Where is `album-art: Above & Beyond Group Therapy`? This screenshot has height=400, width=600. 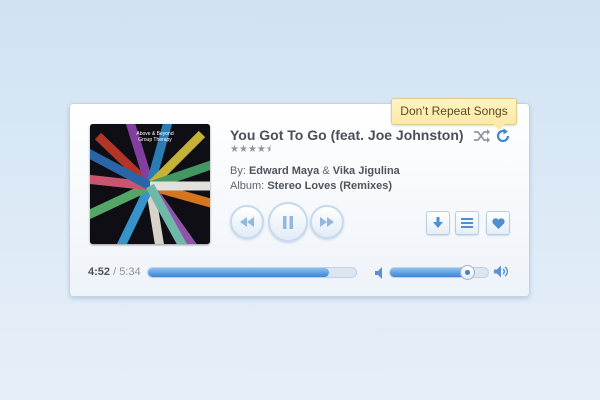
album-art: Above & Beyond Group Therapy is located at coordinates (150, 184).